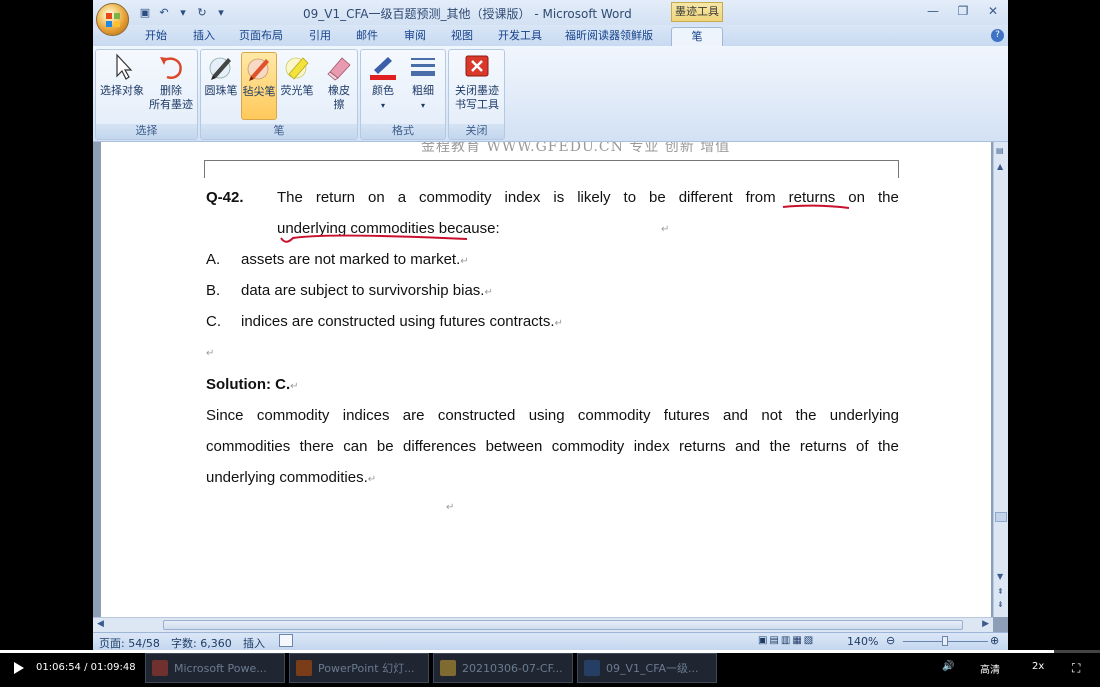 The width and height of the screenshot is (1100, 687). Describe the element at coordinates (1000, 591) in the screenshot. I see `prev-page-icon: ⇞` at that location.